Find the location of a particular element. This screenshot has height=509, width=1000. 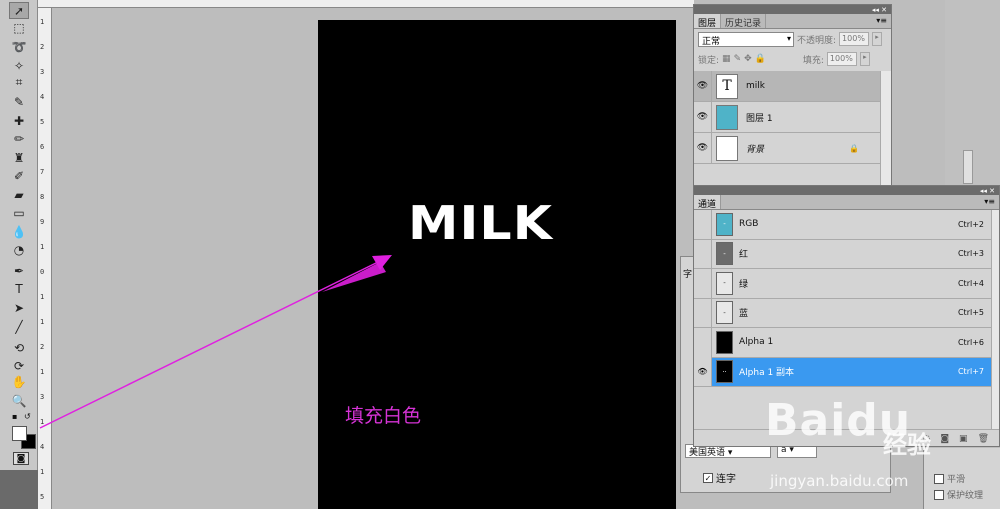

layer-row-background: 👁 背景 🔒 is located at coordinates (787, 148).